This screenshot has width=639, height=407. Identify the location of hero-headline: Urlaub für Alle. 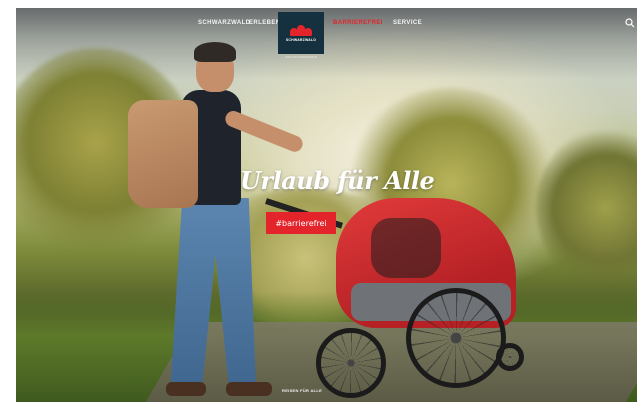
(337, 180).